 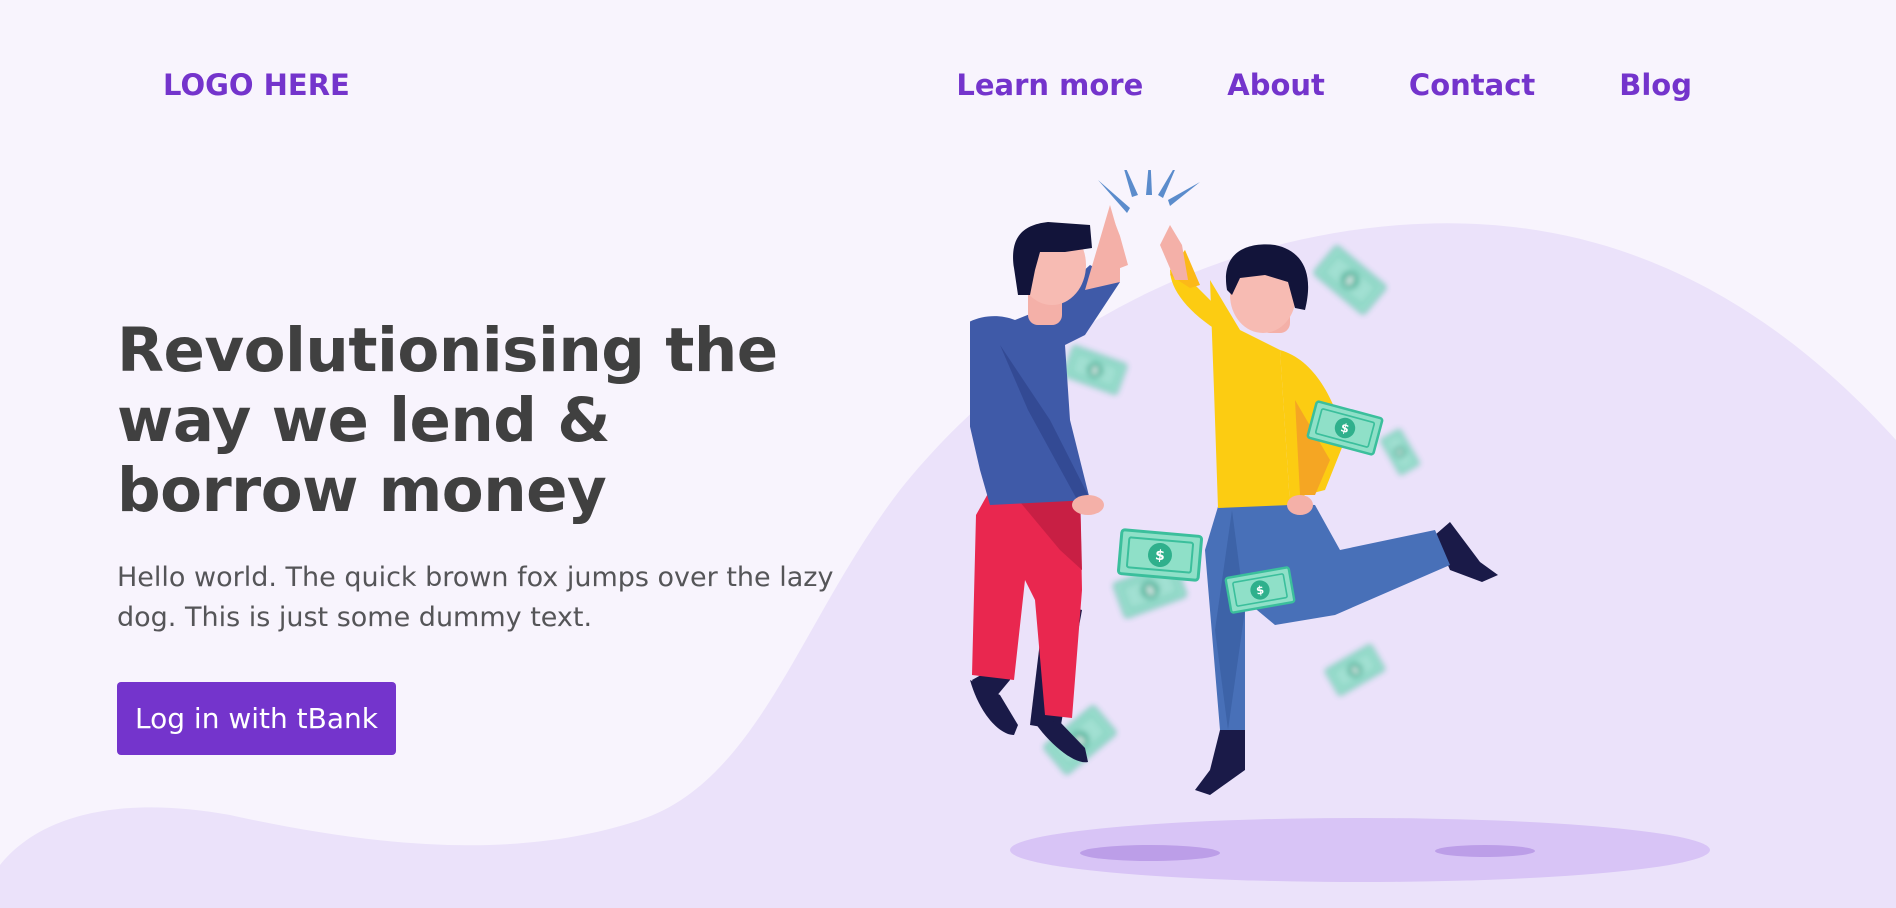 I want to click on person-left, so click(x=1049, y=484).